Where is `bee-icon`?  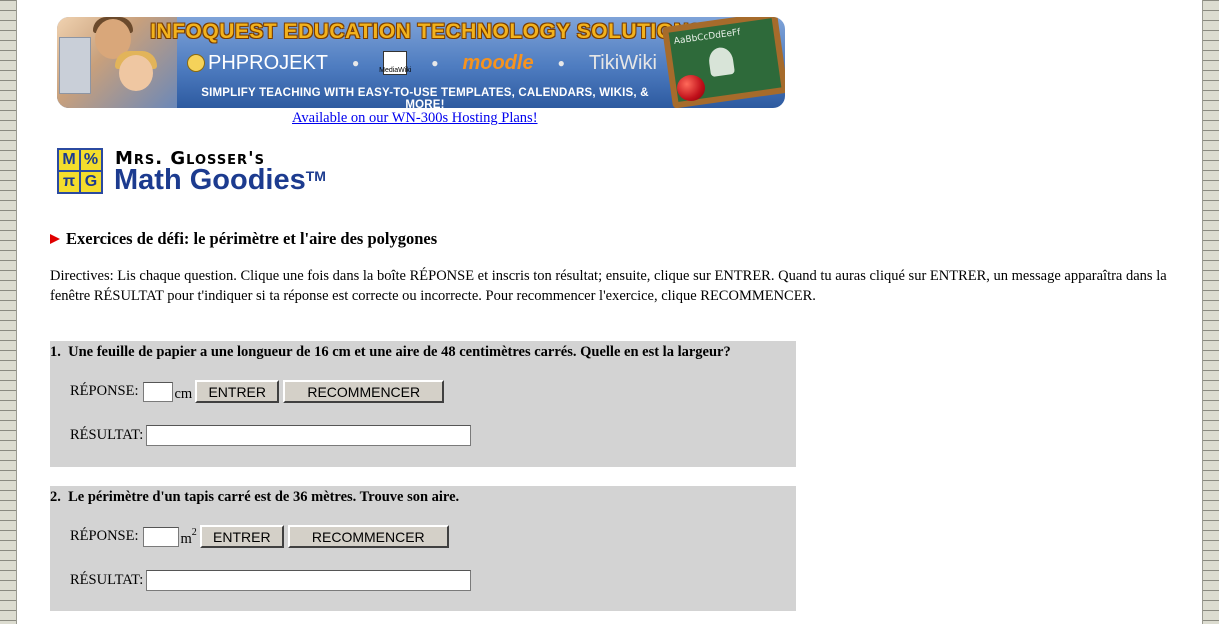 bee-icon is located at coordinates (196, 63).